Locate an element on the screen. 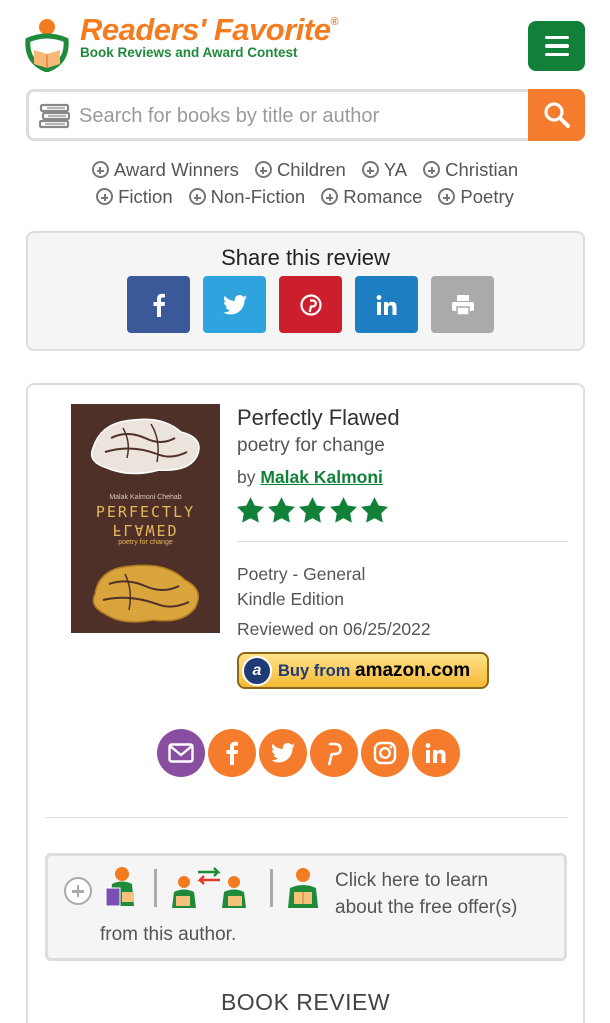  star-rating is located at coordinates (402, 510).